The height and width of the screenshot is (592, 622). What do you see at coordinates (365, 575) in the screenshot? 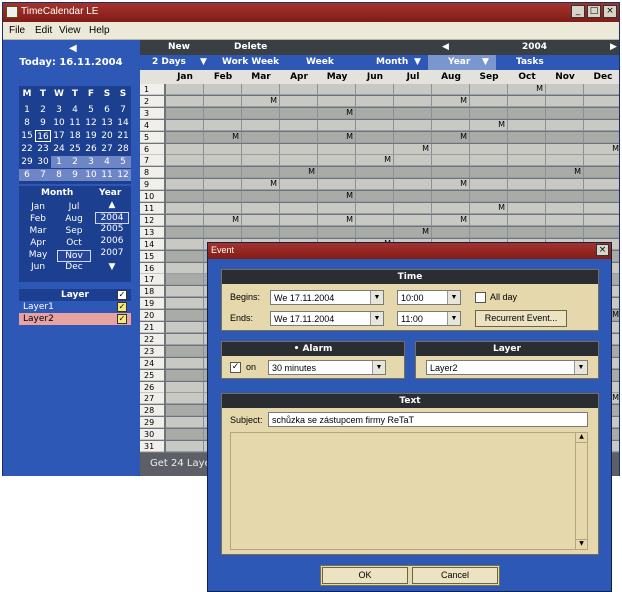
I see `ok-button: OK` at bounding box center [365, 575].